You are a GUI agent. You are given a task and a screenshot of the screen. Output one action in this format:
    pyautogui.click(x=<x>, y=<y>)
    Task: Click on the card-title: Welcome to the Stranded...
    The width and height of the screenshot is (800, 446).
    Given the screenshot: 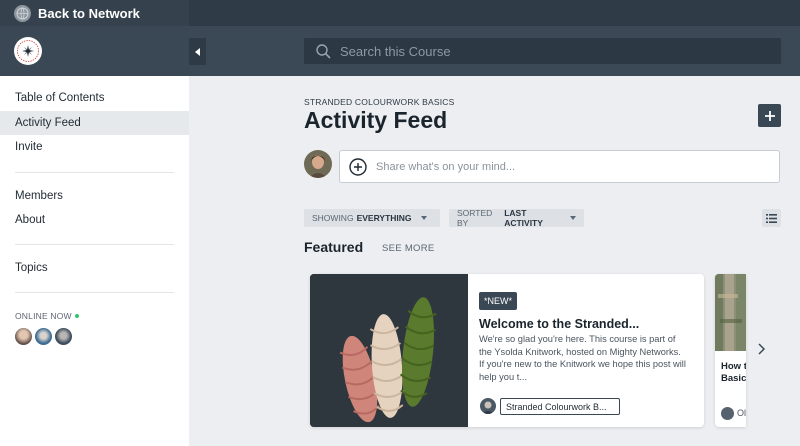 What is the action you would take?
    pyautogui.click(x=589, y=324)
    